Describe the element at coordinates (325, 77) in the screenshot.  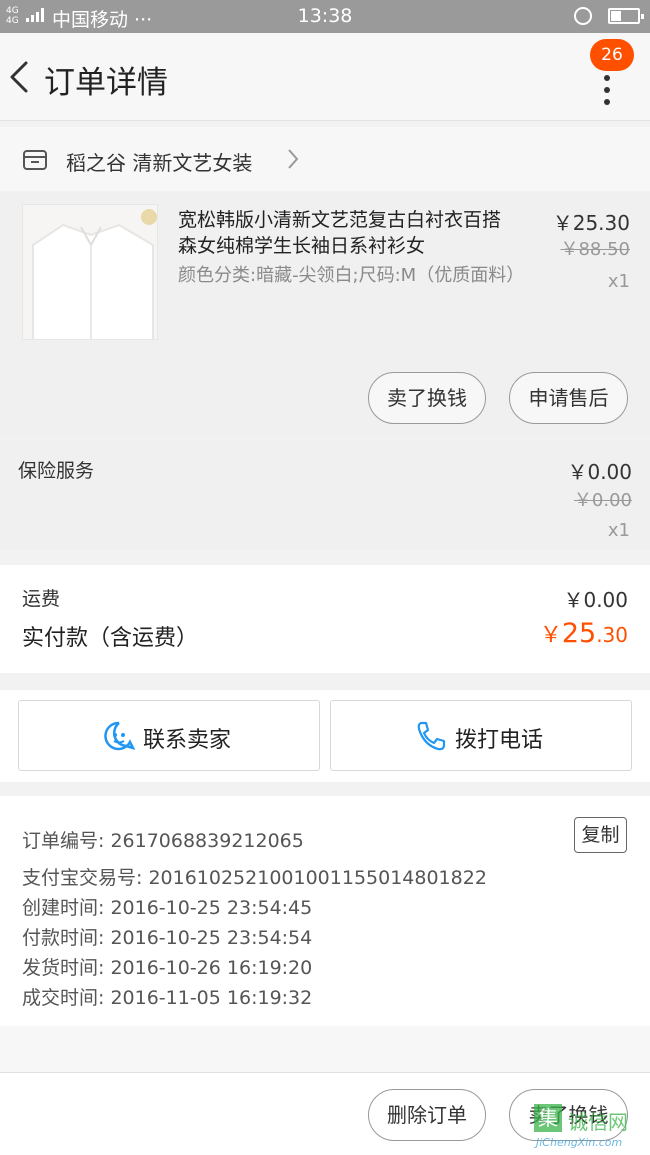
I see `nav-bar: 订单详情 26` at that location.